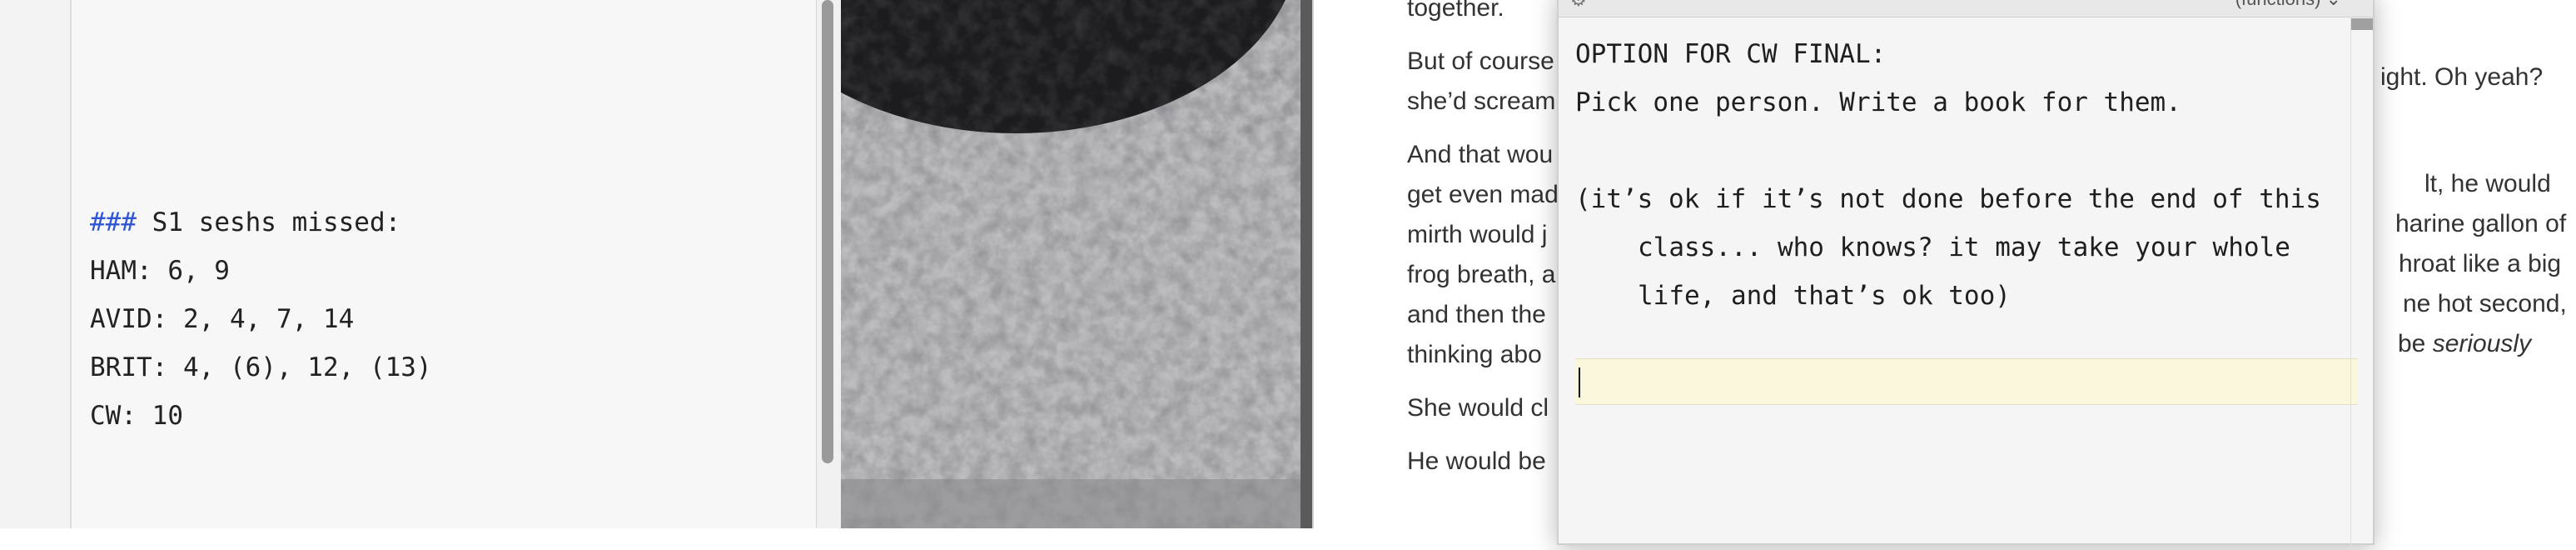 Image resolution: width=2576 pixels, height=550 pixels. Describe the element at coordinates (269, 223) in the screenshot. I see `editor-heading-text: S1 seshs missed:` at that location.